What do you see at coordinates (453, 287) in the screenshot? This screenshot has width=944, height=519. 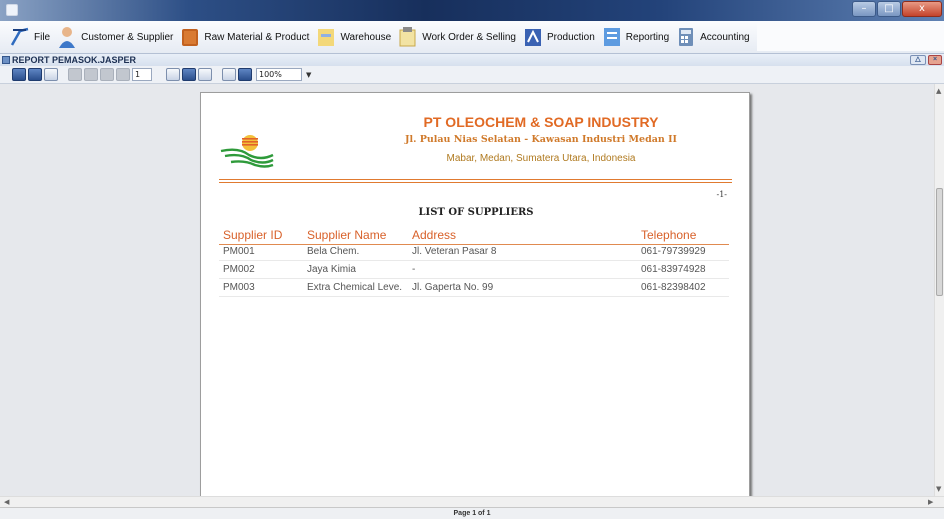 I see `address-cell: Jl. Gaperta No. 99` at bounding box center [453, 287].